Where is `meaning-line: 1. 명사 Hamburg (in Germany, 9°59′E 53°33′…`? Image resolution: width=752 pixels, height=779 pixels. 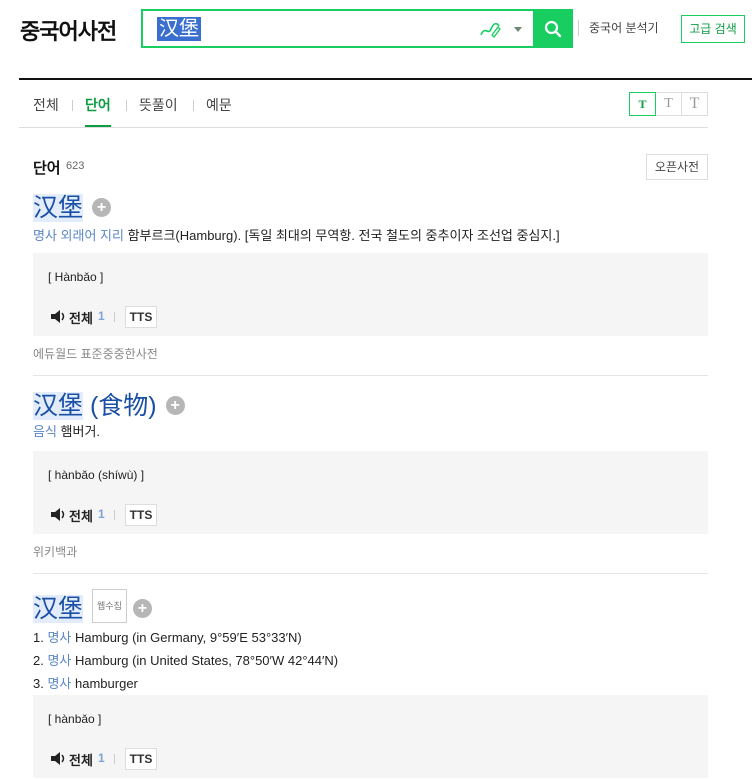
meaning-line: 1. 명사 Hamburg (in Germany, 9°59′E 53°33′… is located at coordinates (370, 637).